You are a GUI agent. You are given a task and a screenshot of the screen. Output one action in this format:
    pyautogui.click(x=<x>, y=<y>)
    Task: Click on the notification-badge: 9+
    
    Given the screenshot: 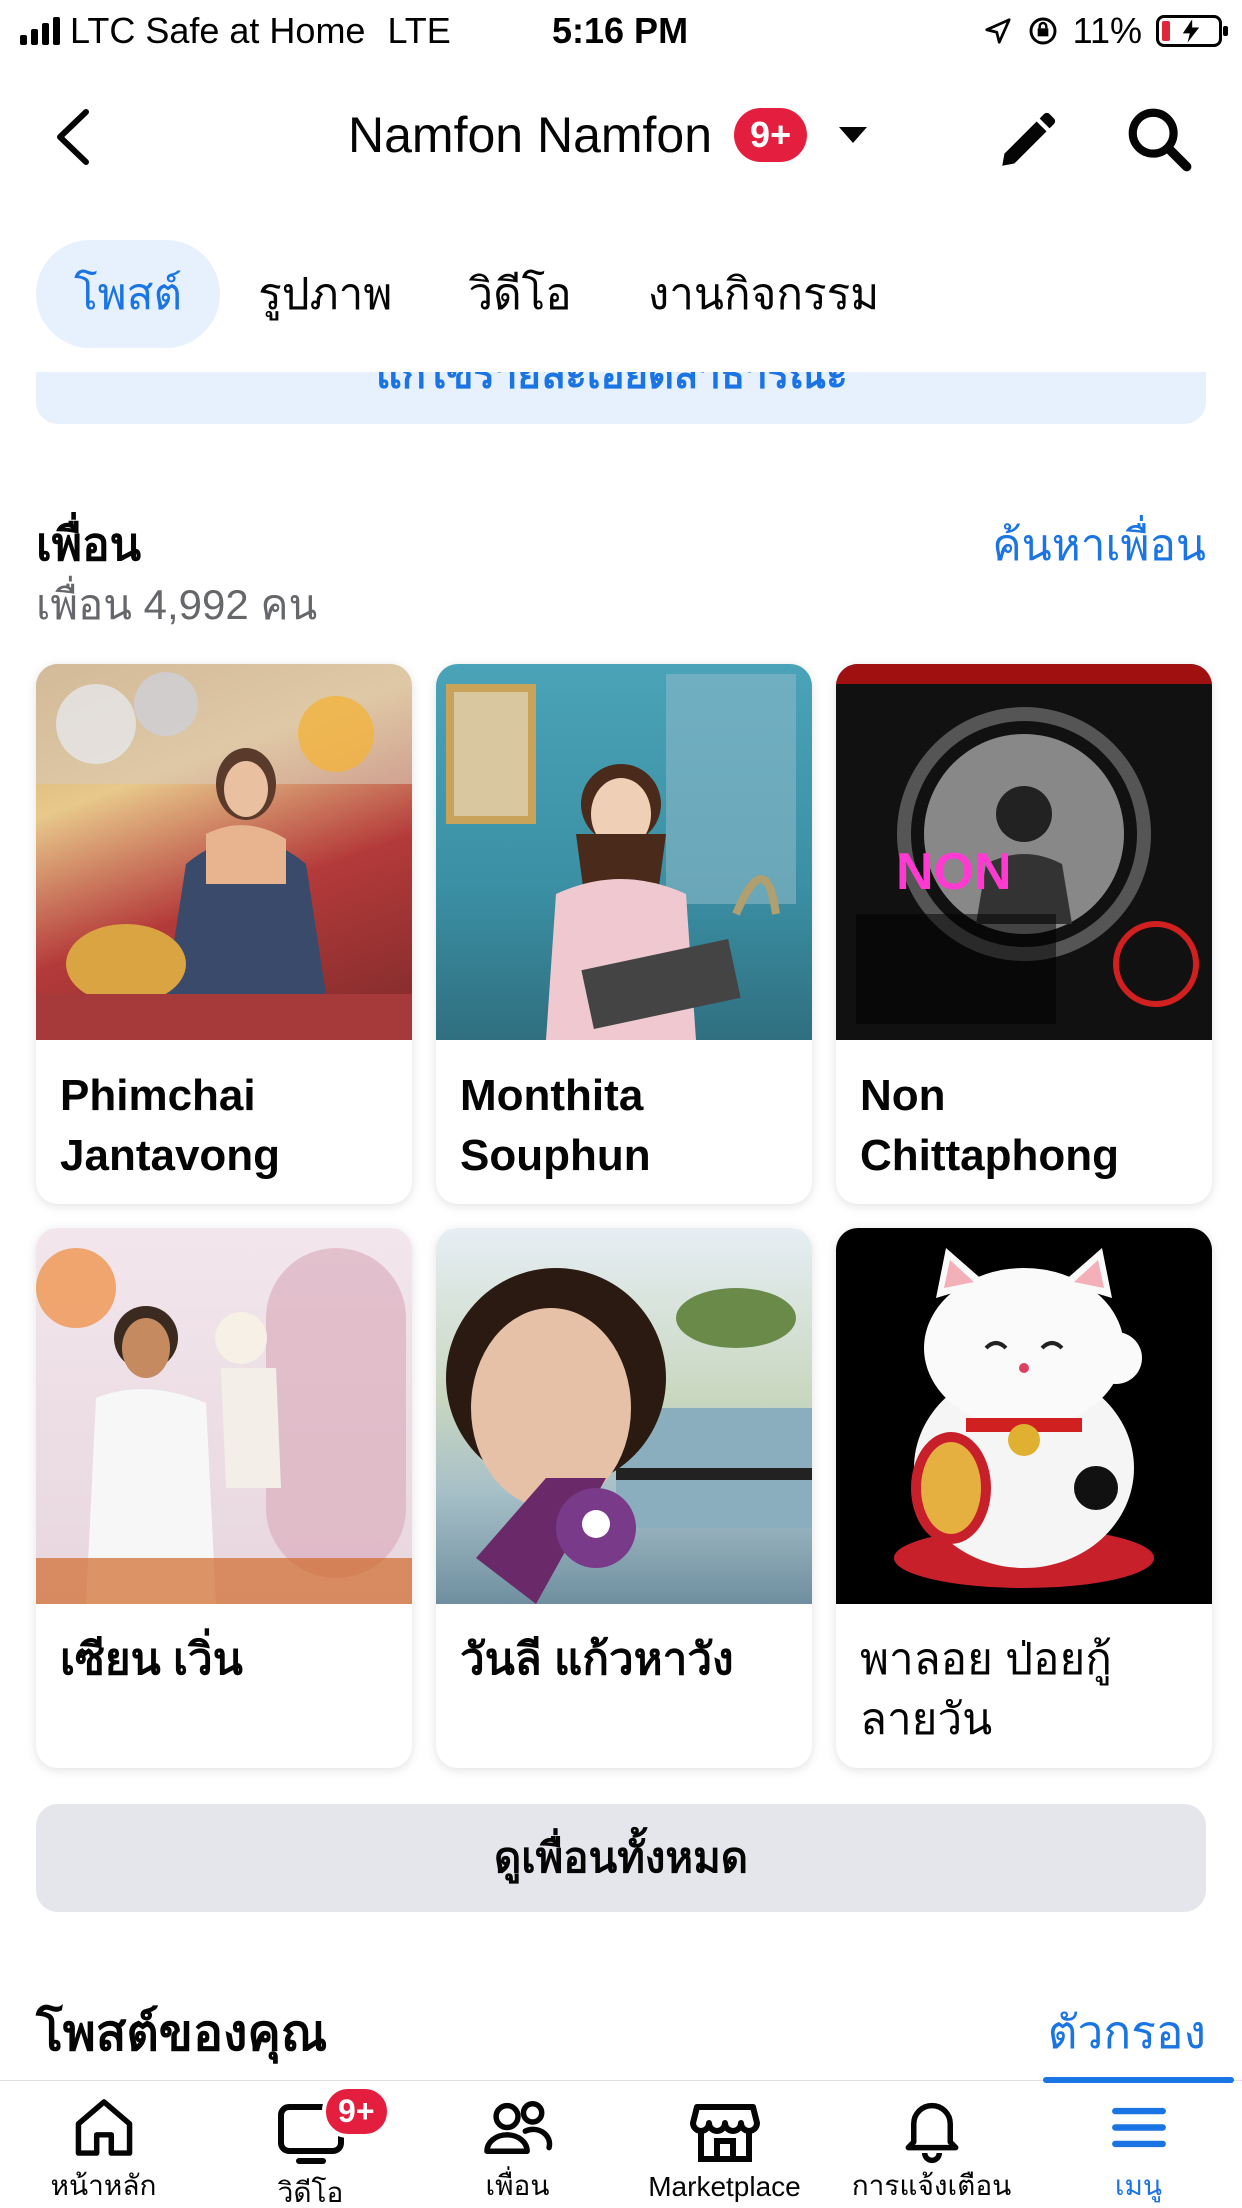 What is the action you would take?
    pyautogui.click(x=771, y=135)
    